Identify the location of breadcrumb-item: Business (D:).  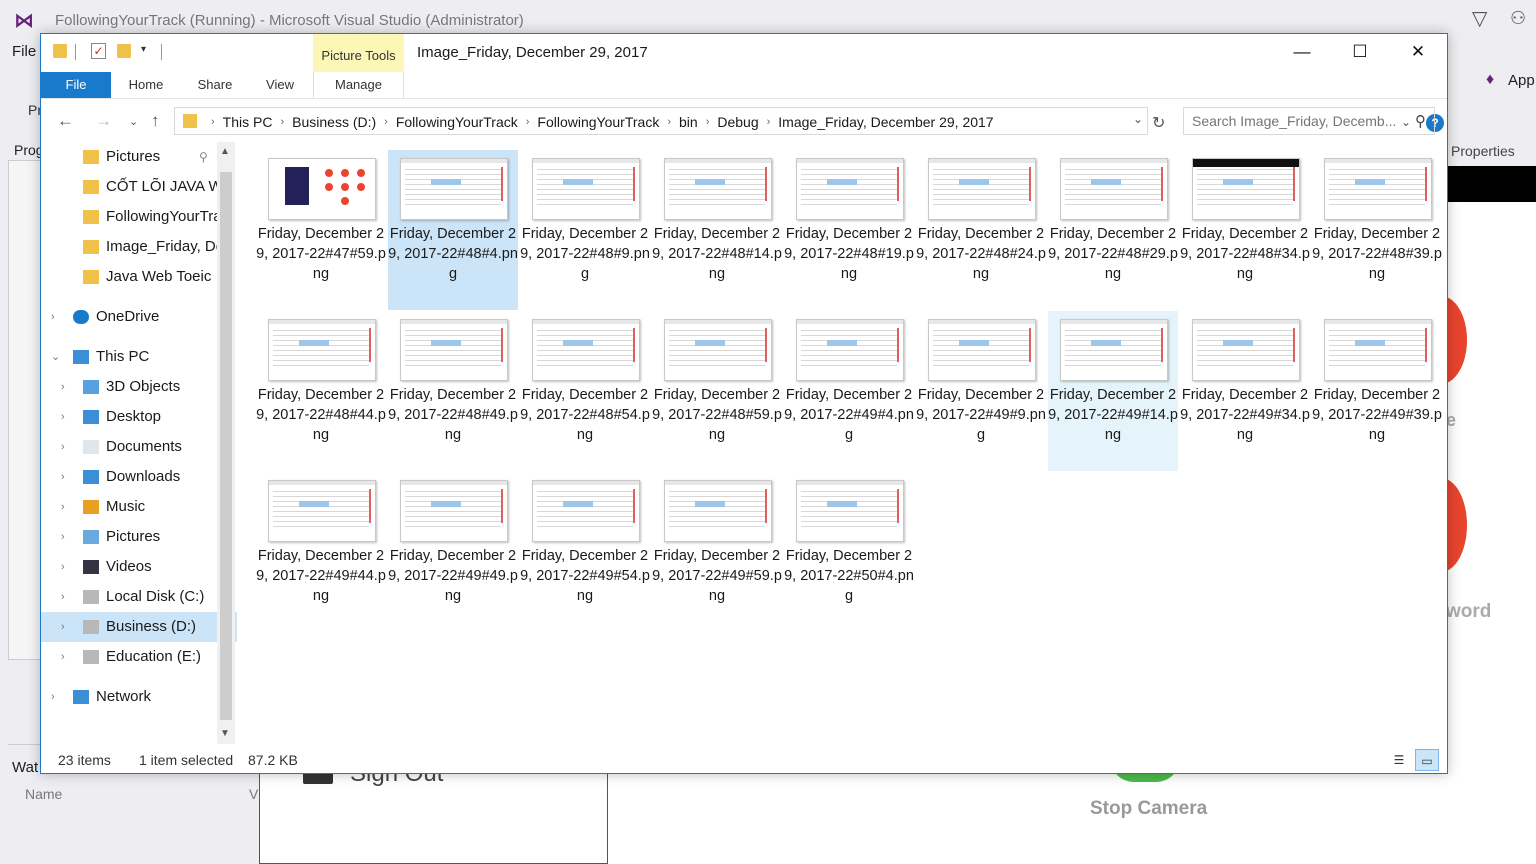
(334, 122).